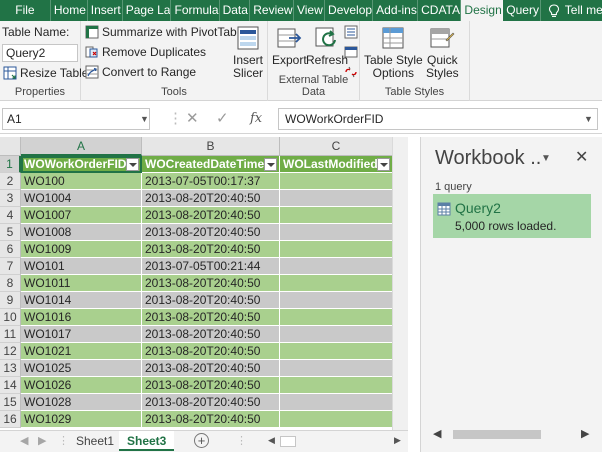 This screenshot has height=452, width=602. I want to click on expand-formula-icon: ▼, so click(588, 119).